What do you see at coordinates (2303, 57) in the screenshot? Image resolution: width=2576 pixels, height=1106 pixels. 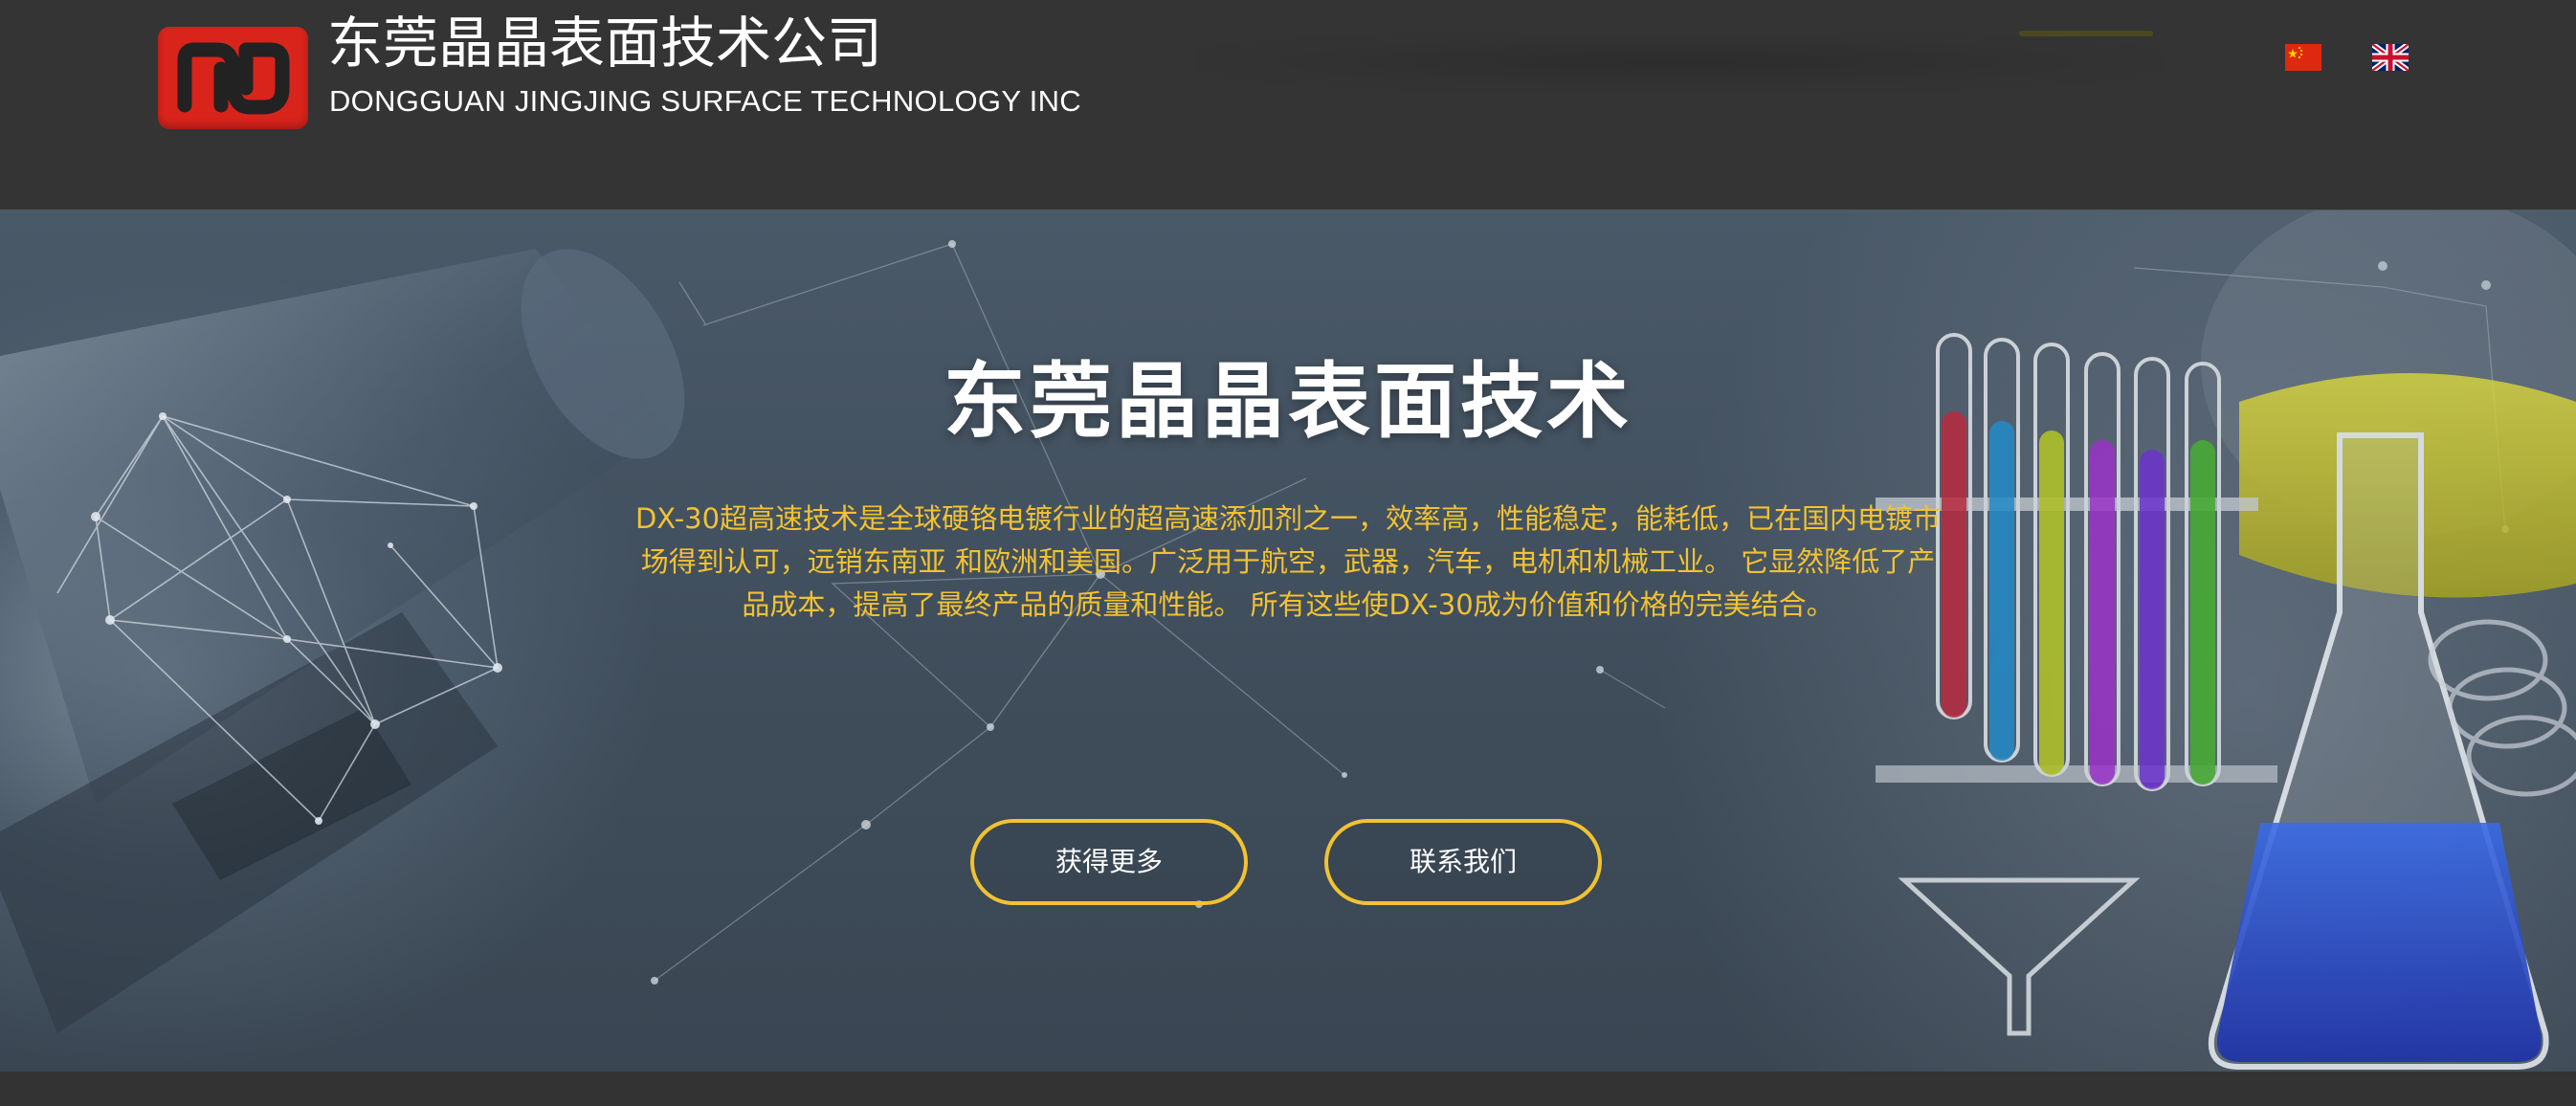 I see `china-flag-icon` at bounding box center [2303, 57].